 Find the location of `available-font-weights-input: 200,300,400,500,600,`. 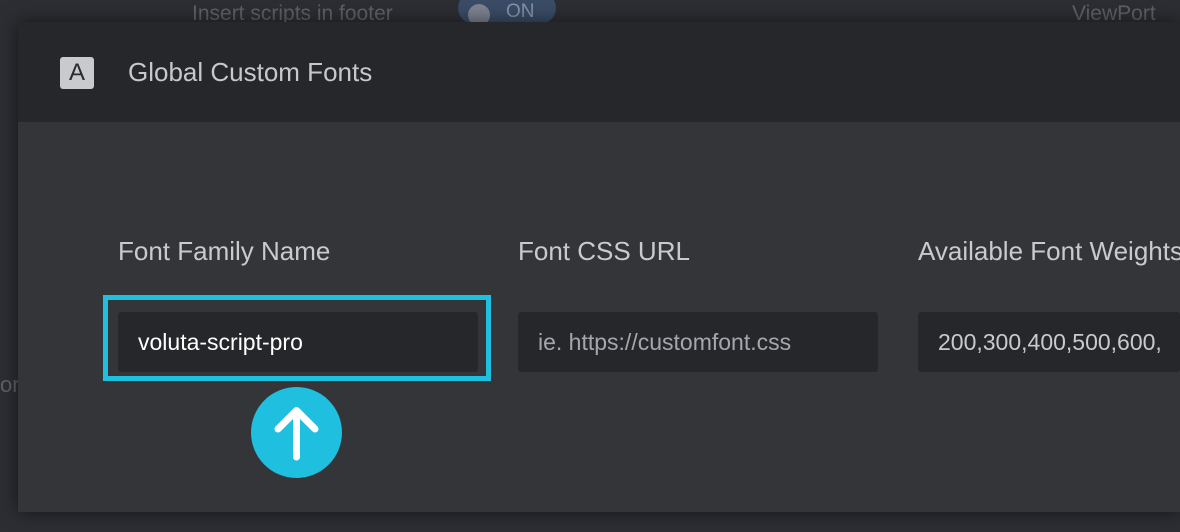

available-font-weights-input: 200,300,400,500,600, is located at coordinates (1049, 342).